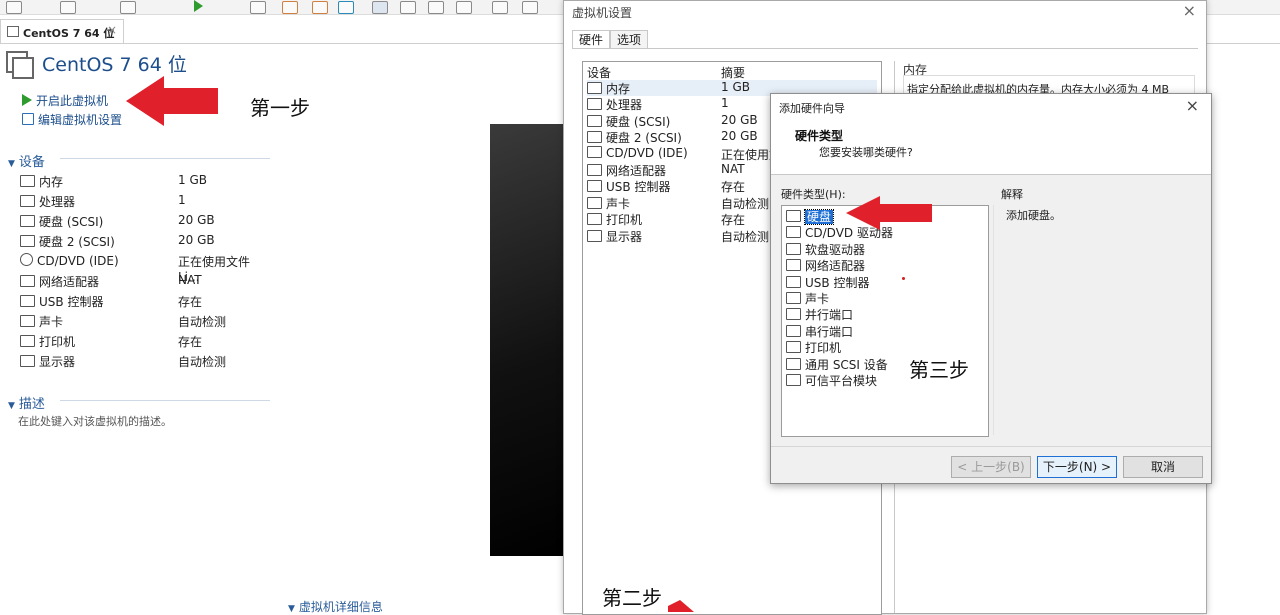  I want to click on hardware-row-summary: 正在使用文件, so click(747, 154).